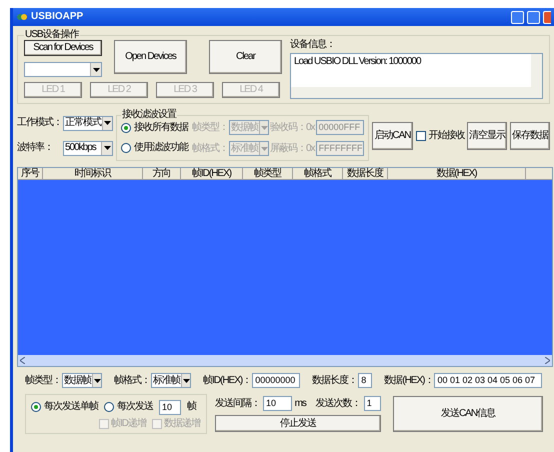 The width and height of the screenshot is (554, 452). Describe the element at coordinates (300, 403) in the screenshot. I see `field-label: ms` at that location.